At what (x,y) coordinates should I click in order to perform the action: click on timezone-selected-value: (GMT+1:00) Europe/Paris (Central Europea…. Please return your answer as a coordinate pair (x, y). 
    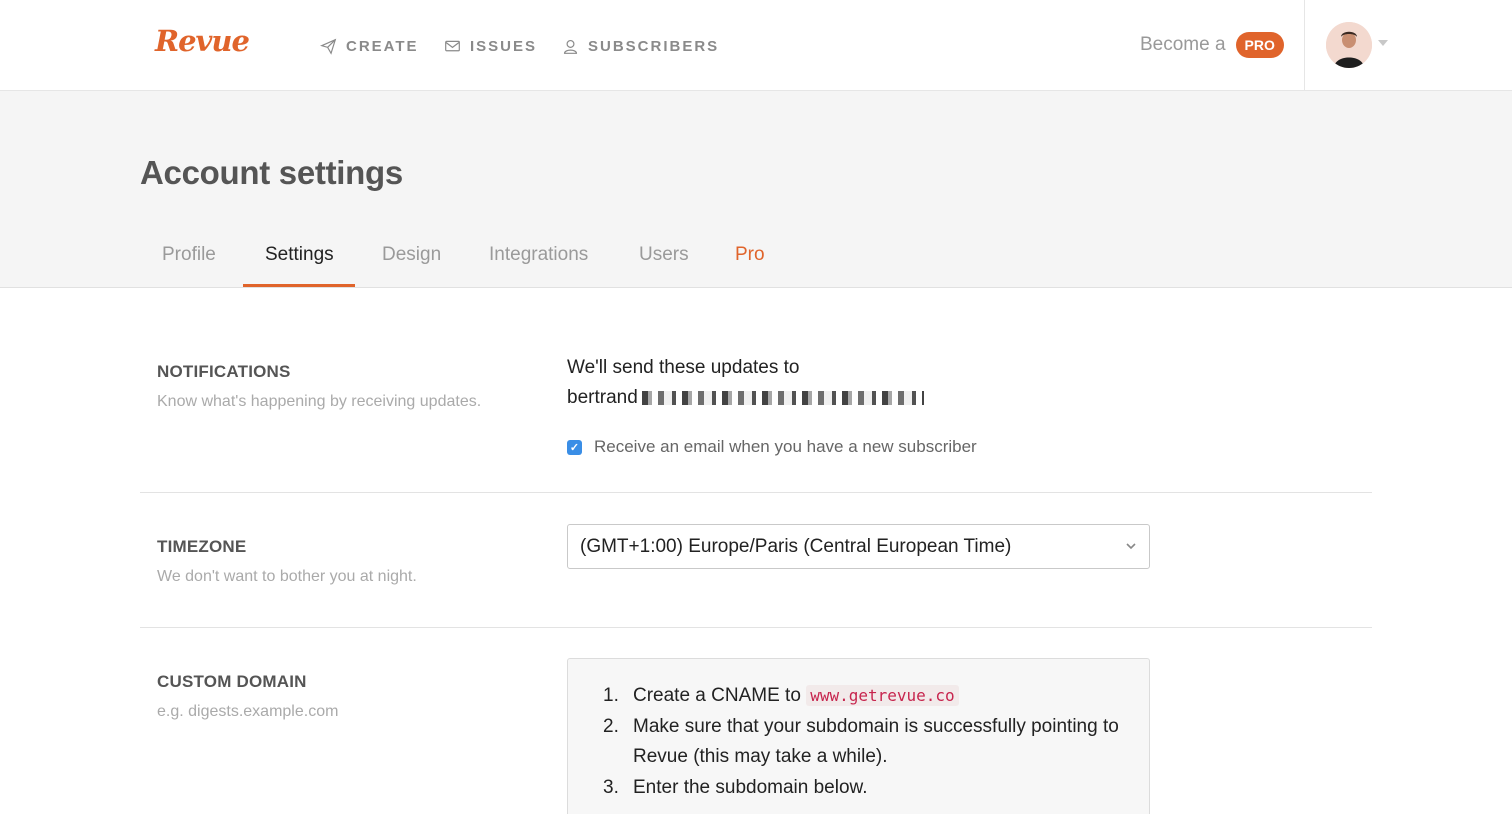
    Looking at the image, I should click on (796, 546).